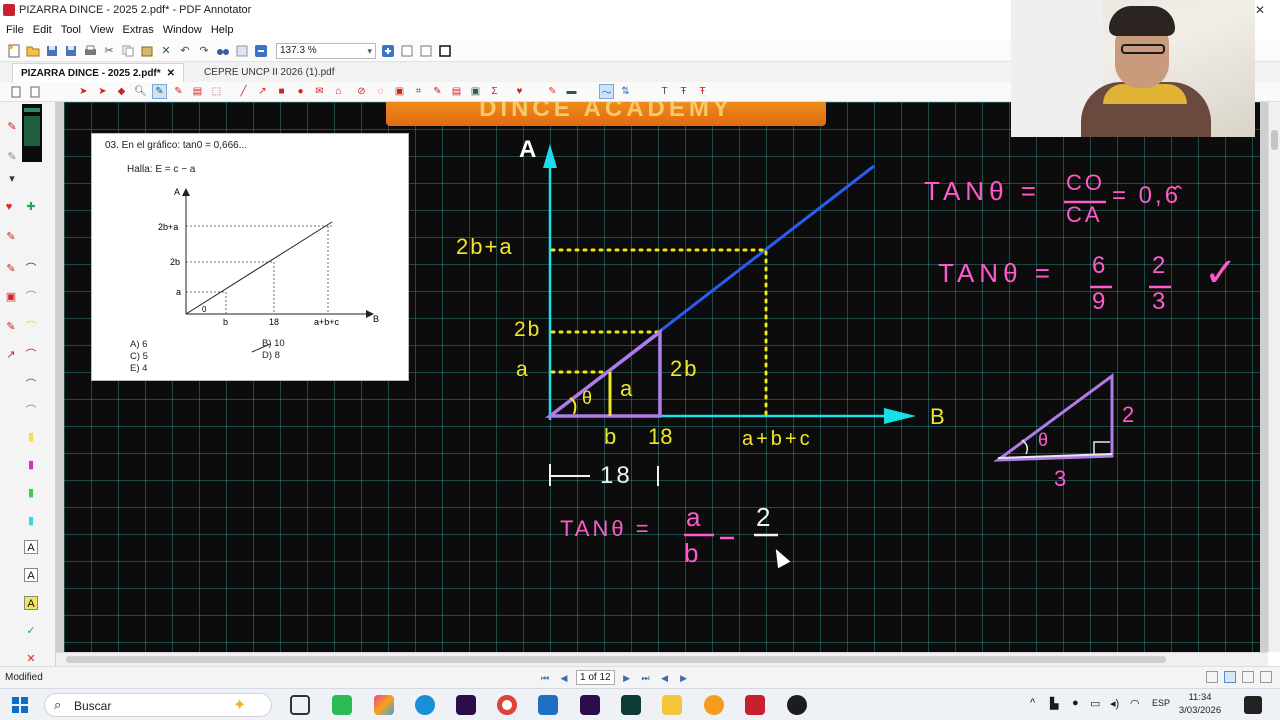 Image resolution: width=1280 pixels, height=720 pixels. Describe the element at coordinates (702, 91) in the screenshot. I see `text-insert-icon: Ŧ` at that location.